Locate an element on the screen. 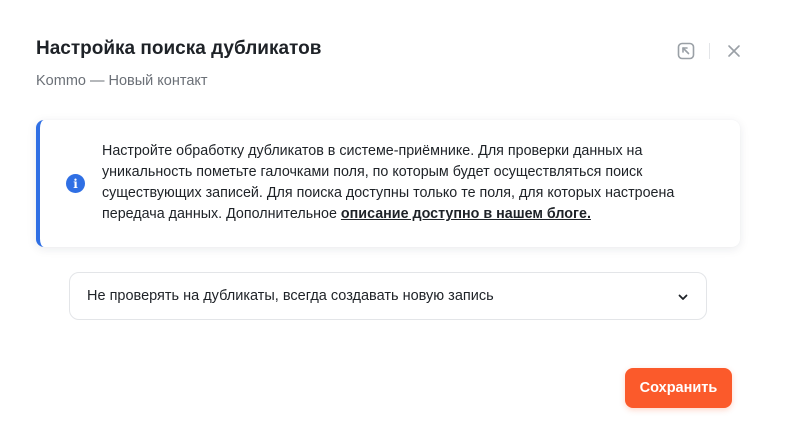 This screenshot has height=445, width=785. header-divider is located at coordinates (709, 51).